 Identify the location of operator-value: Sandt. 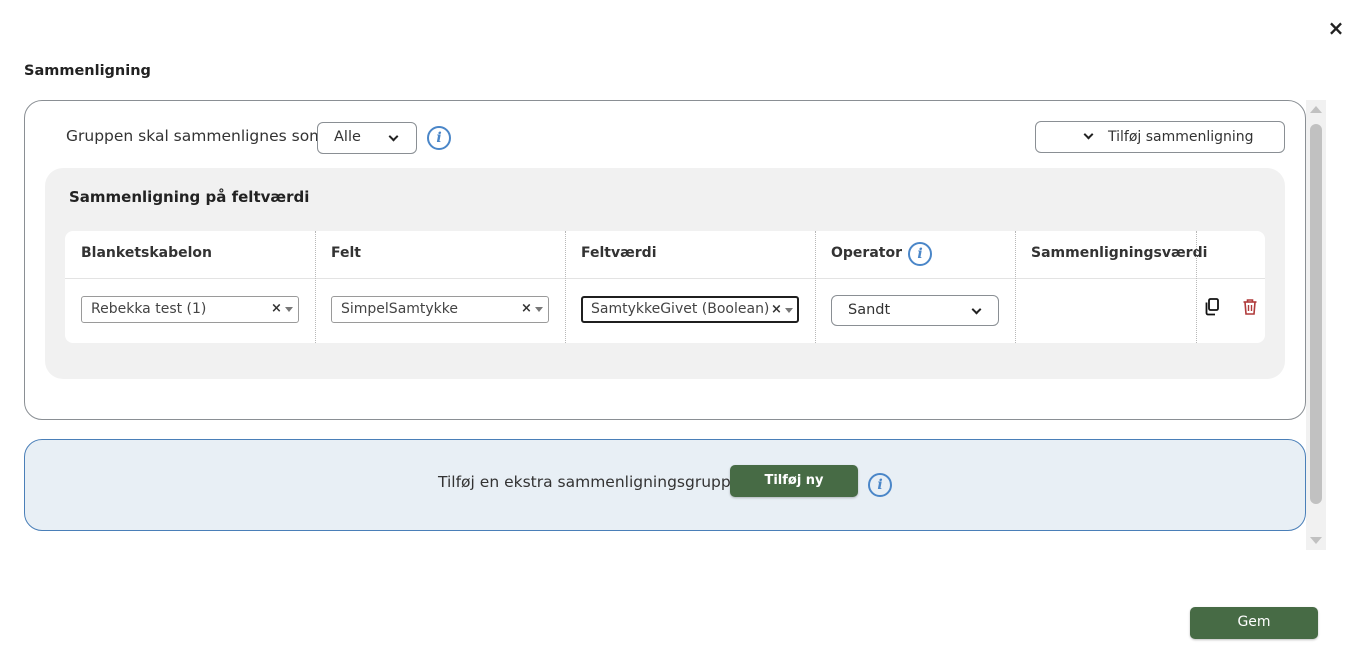
(869, 310).